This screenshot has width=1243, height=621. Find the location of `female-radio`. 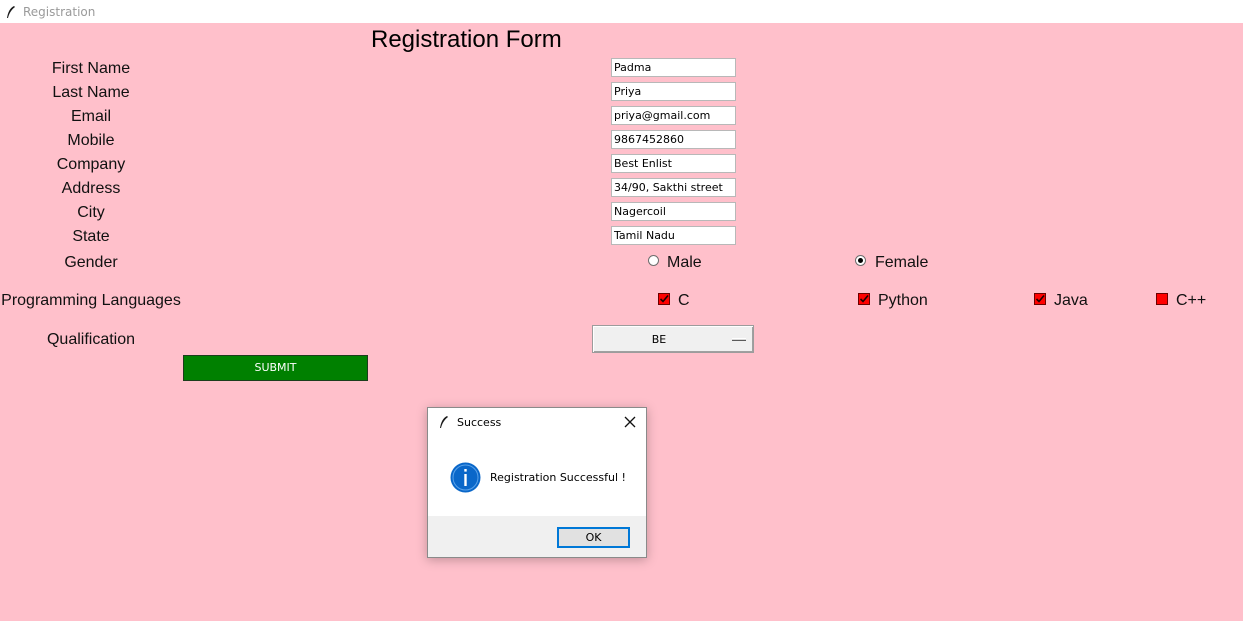

female-radio is located at coordinates (860, 260).